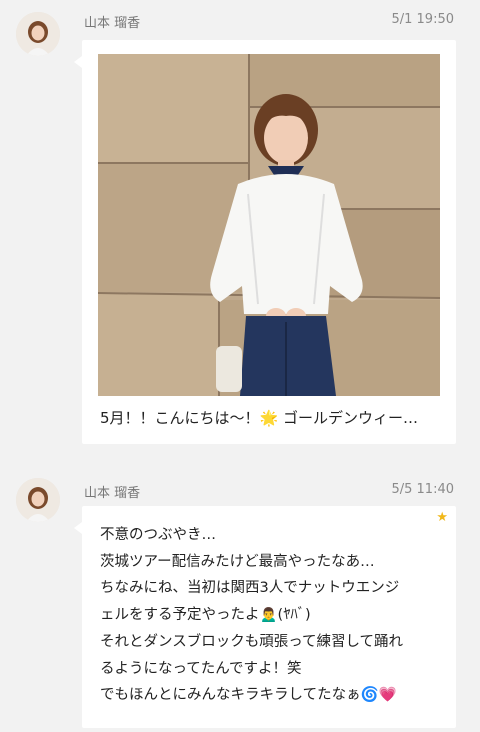  Describe the element at coordinates (422, 19) in the screenshot. I see `timestamp: 5/1 19:50` at that location.